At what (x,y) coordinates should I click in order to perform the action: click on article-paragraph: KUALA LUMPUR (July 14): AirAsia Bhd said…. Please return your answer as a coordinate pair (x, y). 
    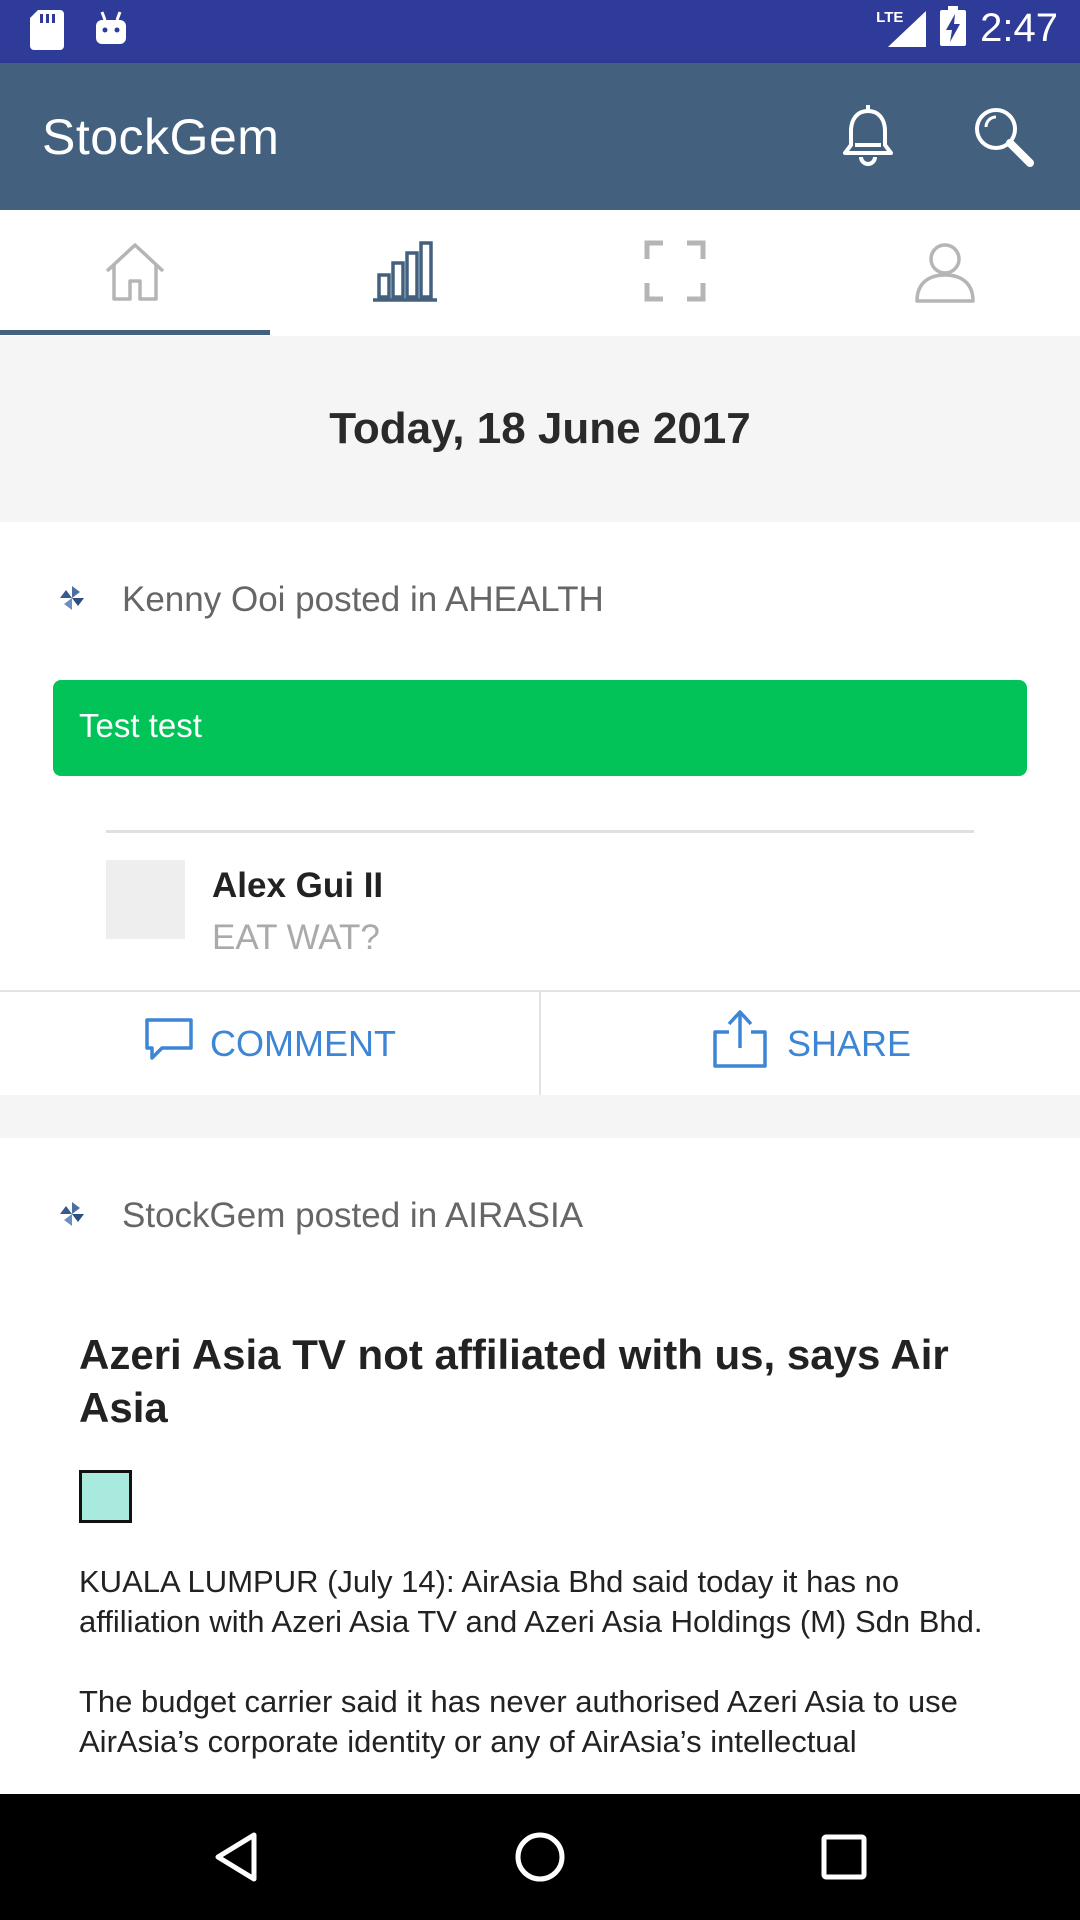
    Looking at the image, I should click on (531, 1601).